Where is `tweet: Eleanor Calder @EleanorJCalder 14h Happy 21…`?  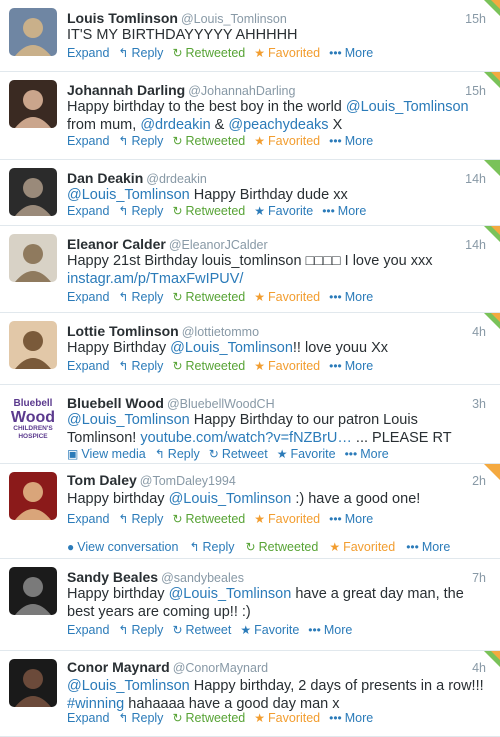
tweet: Eleanor Calder @EleanorJCalder 14h Happy 21… is located at coordinates (250, 269).